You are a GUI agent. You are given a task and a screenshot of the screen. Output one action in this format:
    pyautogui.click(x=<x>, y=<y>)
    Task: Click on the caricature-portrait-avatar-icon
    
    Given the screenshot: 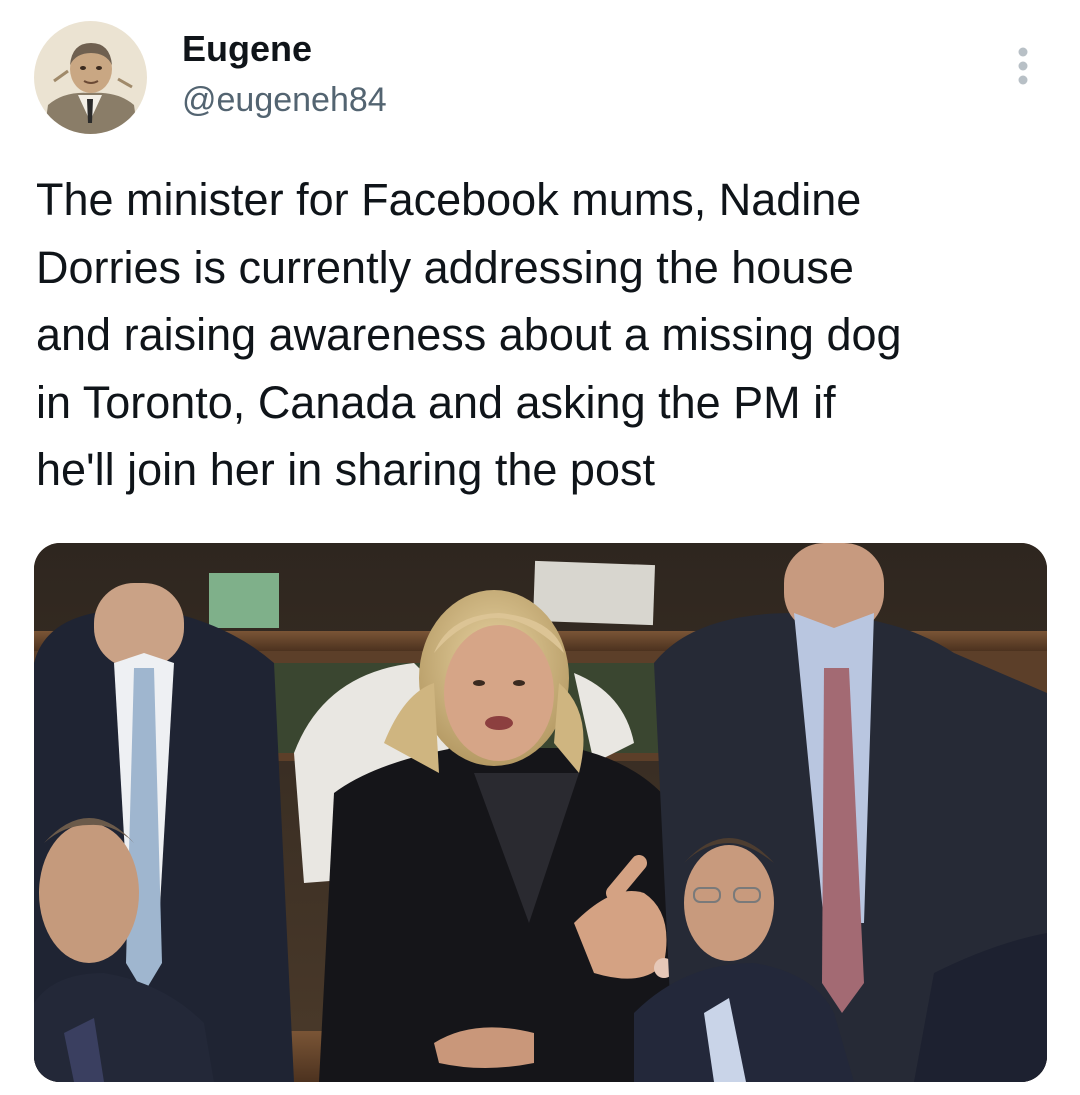 What is the action you would take?
    pyautogui.click(x=90, y=77)
    